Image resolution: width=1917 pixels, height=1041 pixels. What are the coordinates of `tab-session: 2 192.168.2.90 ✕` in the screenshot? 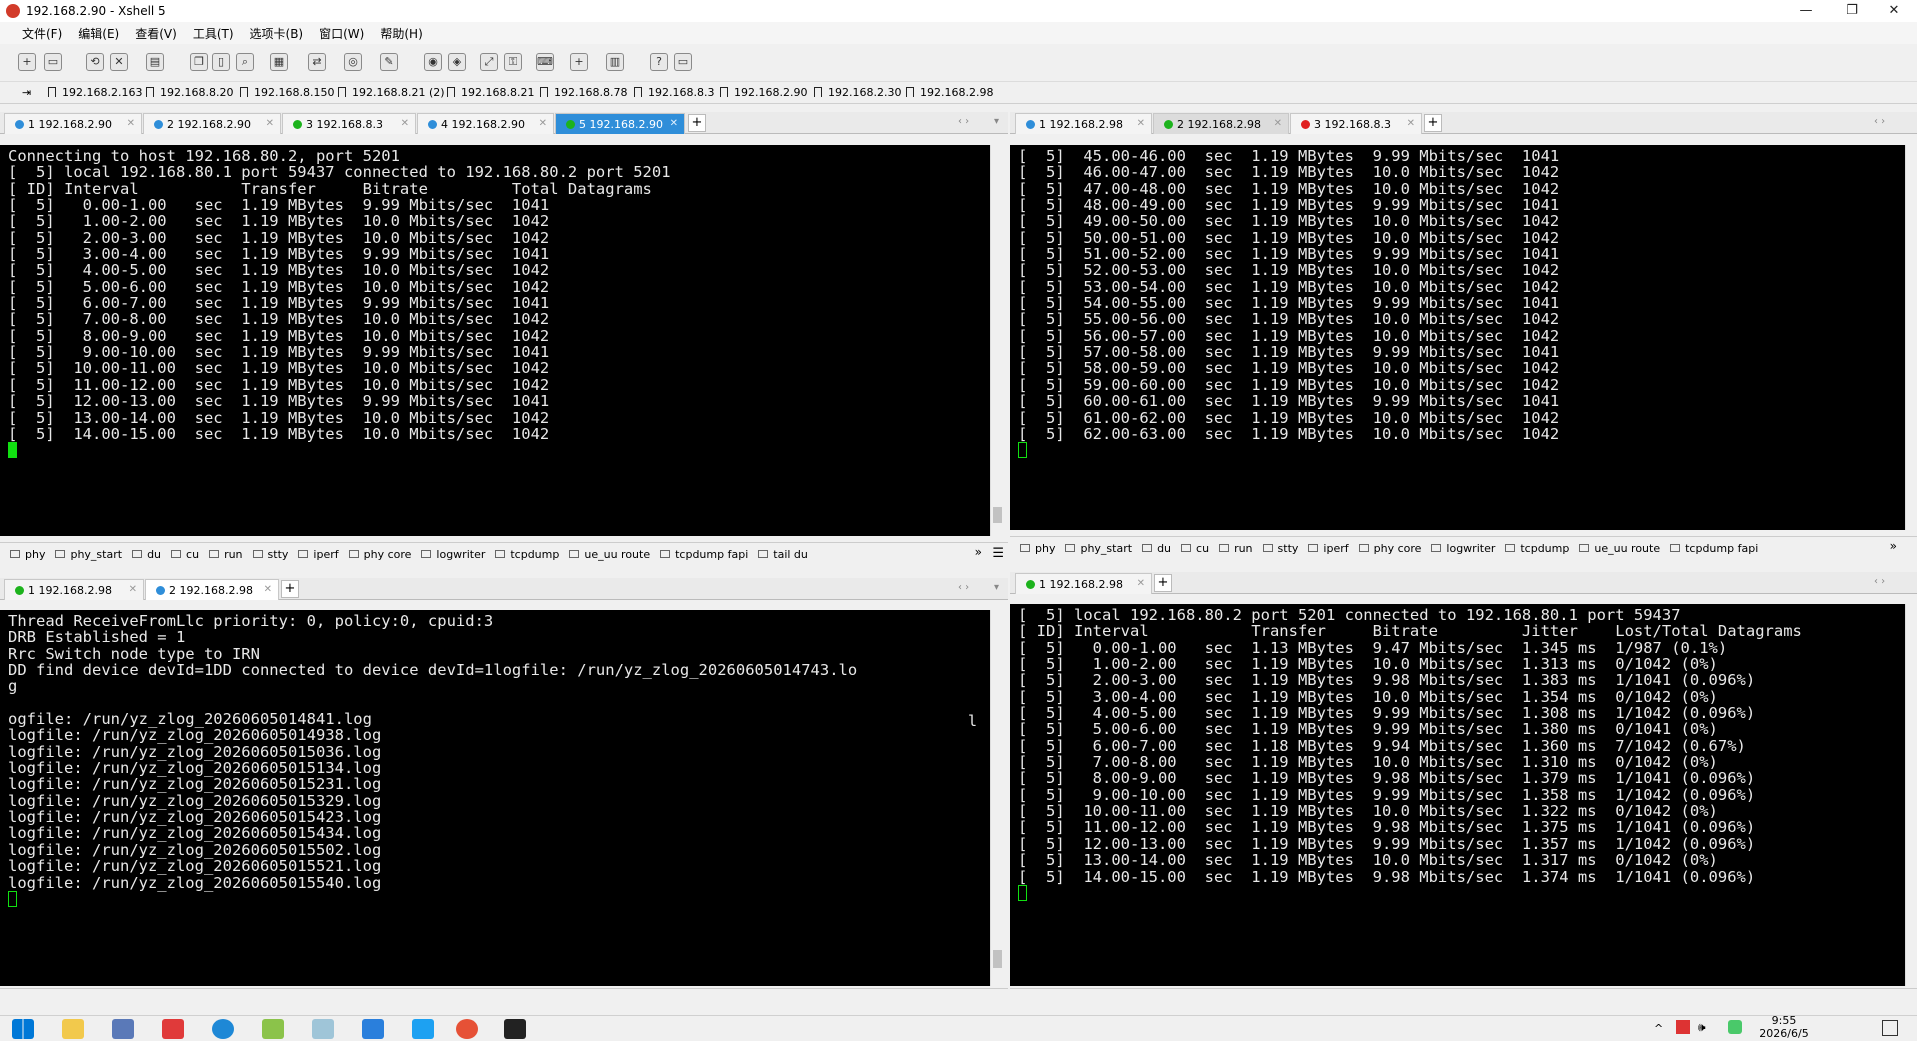 It's located at (212, 123).